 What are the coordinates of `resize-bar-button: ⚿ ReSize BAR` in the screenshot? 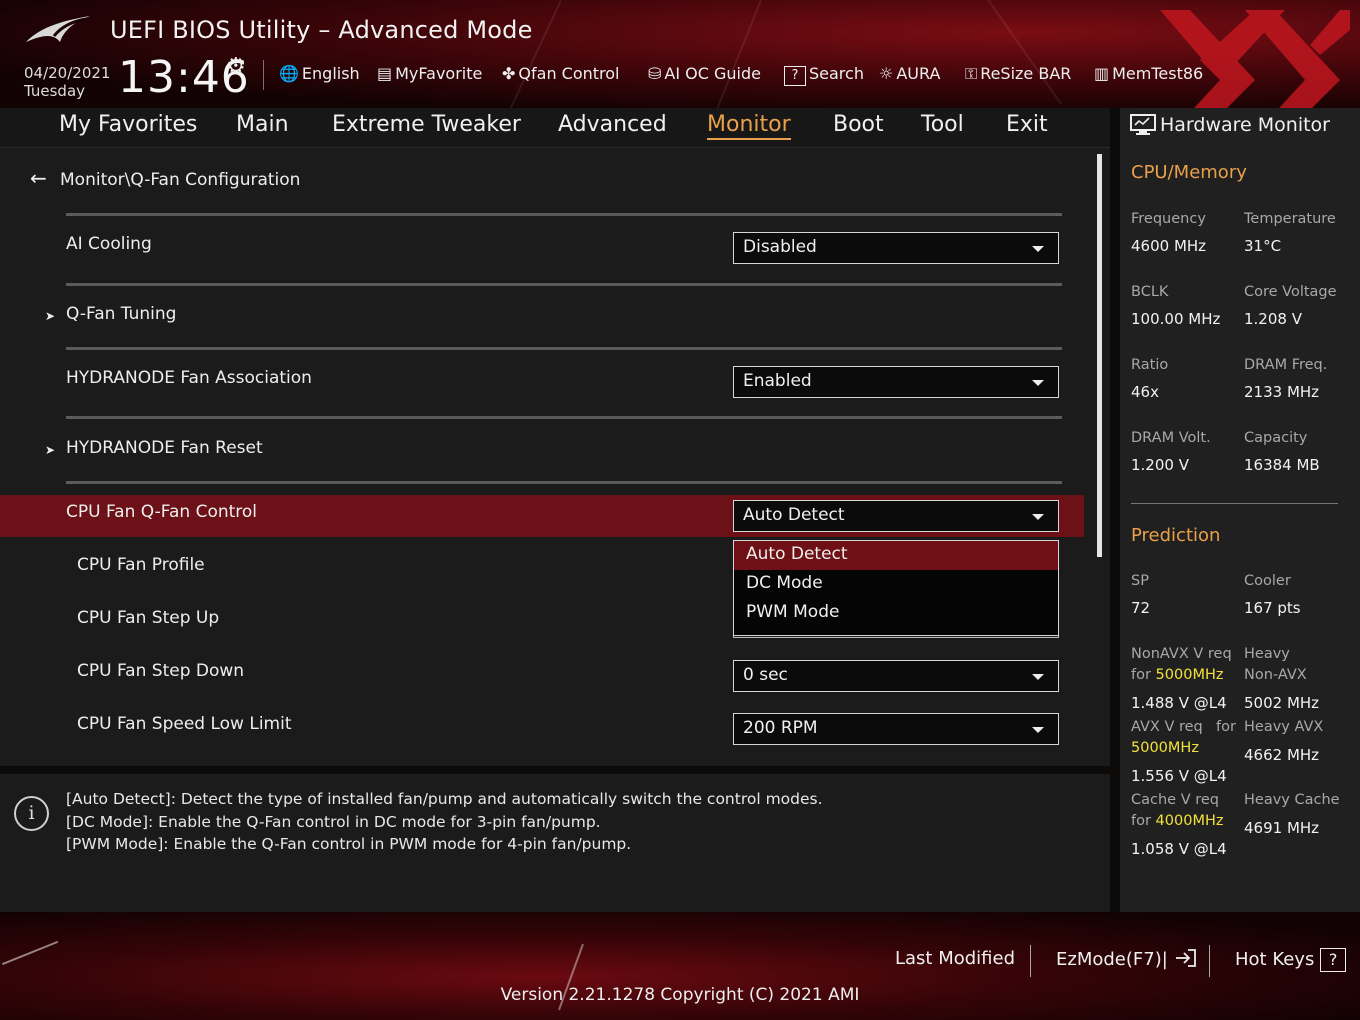 It's located at (1018, 74).